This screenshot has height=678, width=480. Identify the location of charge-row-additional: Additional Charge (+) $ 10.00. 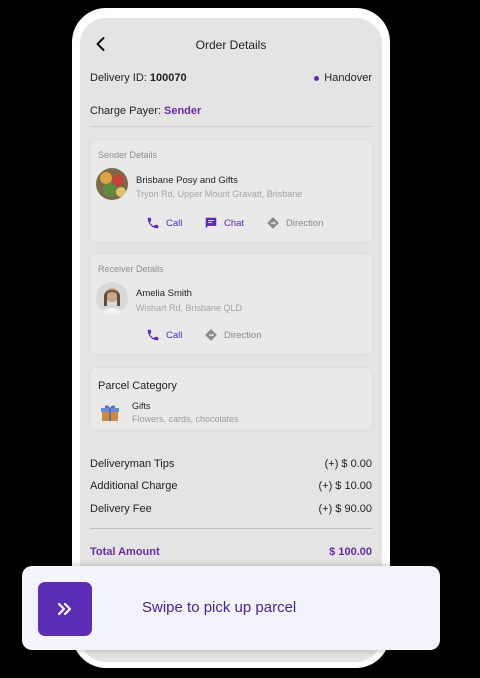
(231, 486).